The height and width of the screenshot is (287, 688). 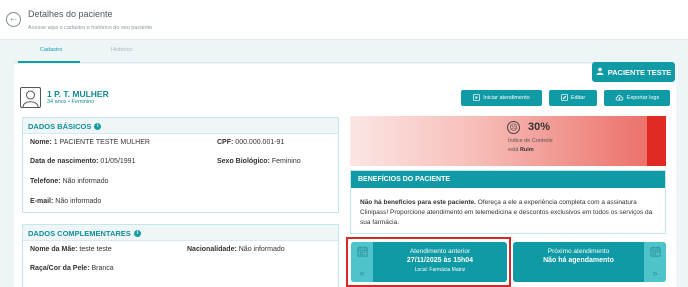 I want to click on active-tab-indicator, so click(x=49, y=62).